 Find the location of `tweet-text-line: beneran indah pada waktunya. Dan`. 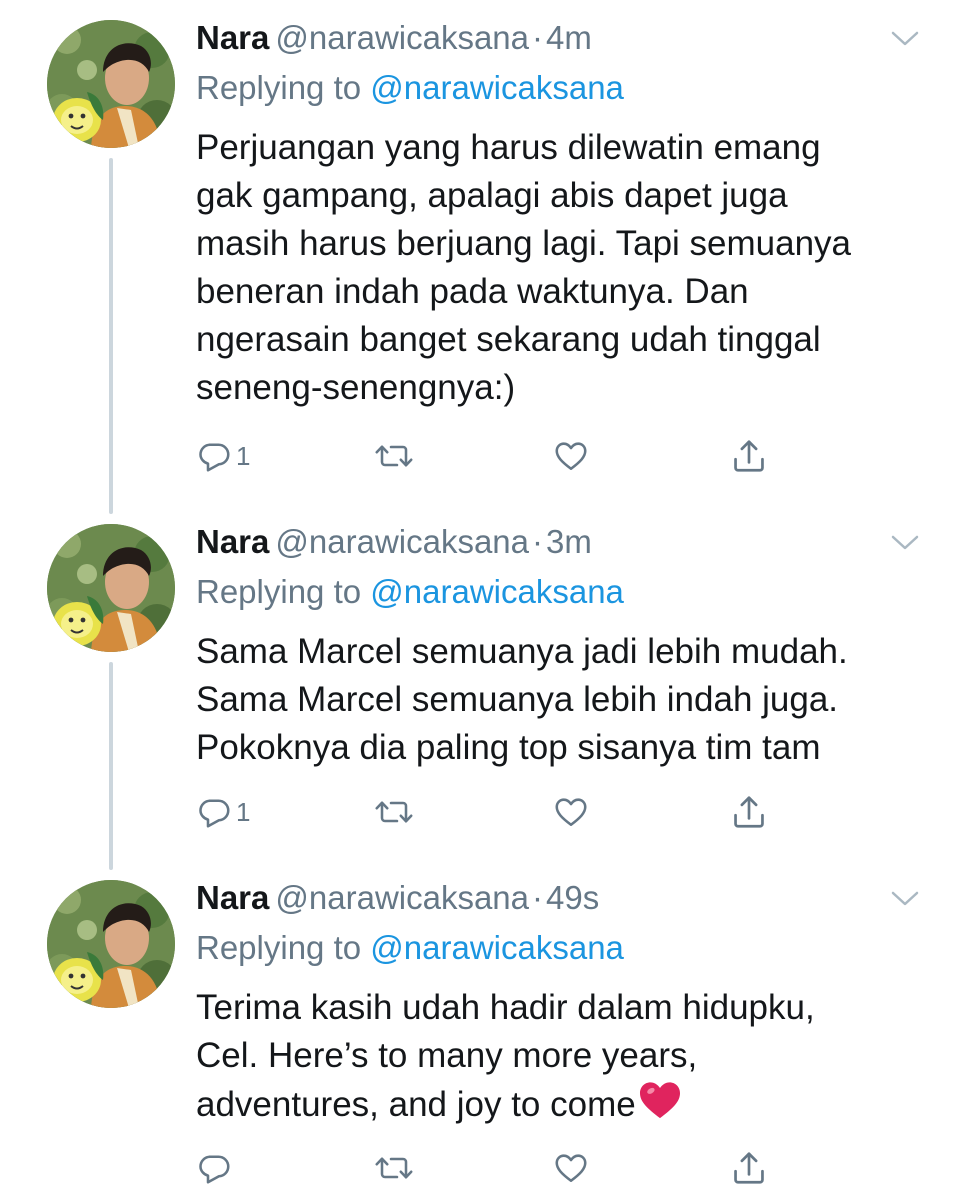

tweet-text-line: beneran indah pada waktunya. Dan is located at coordinates (472, 291).